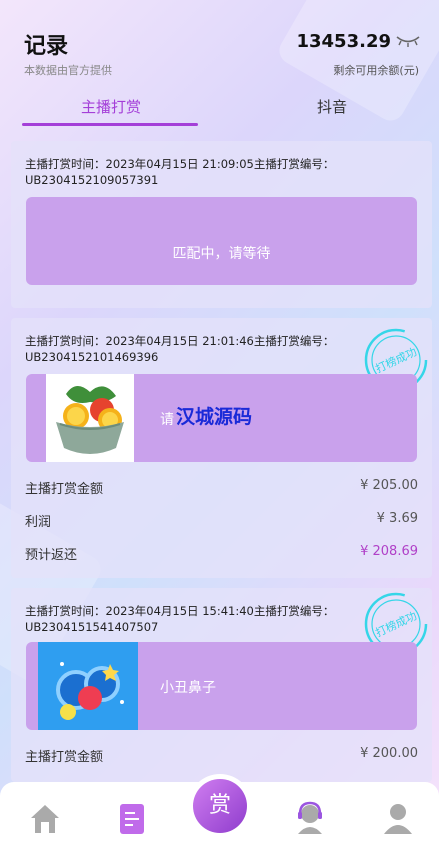 The image size is (439, 846). Describe the element at coordinates (68, 70) in the screenshot. I see `page-subtitle: 本数据由官方提供` at that location.